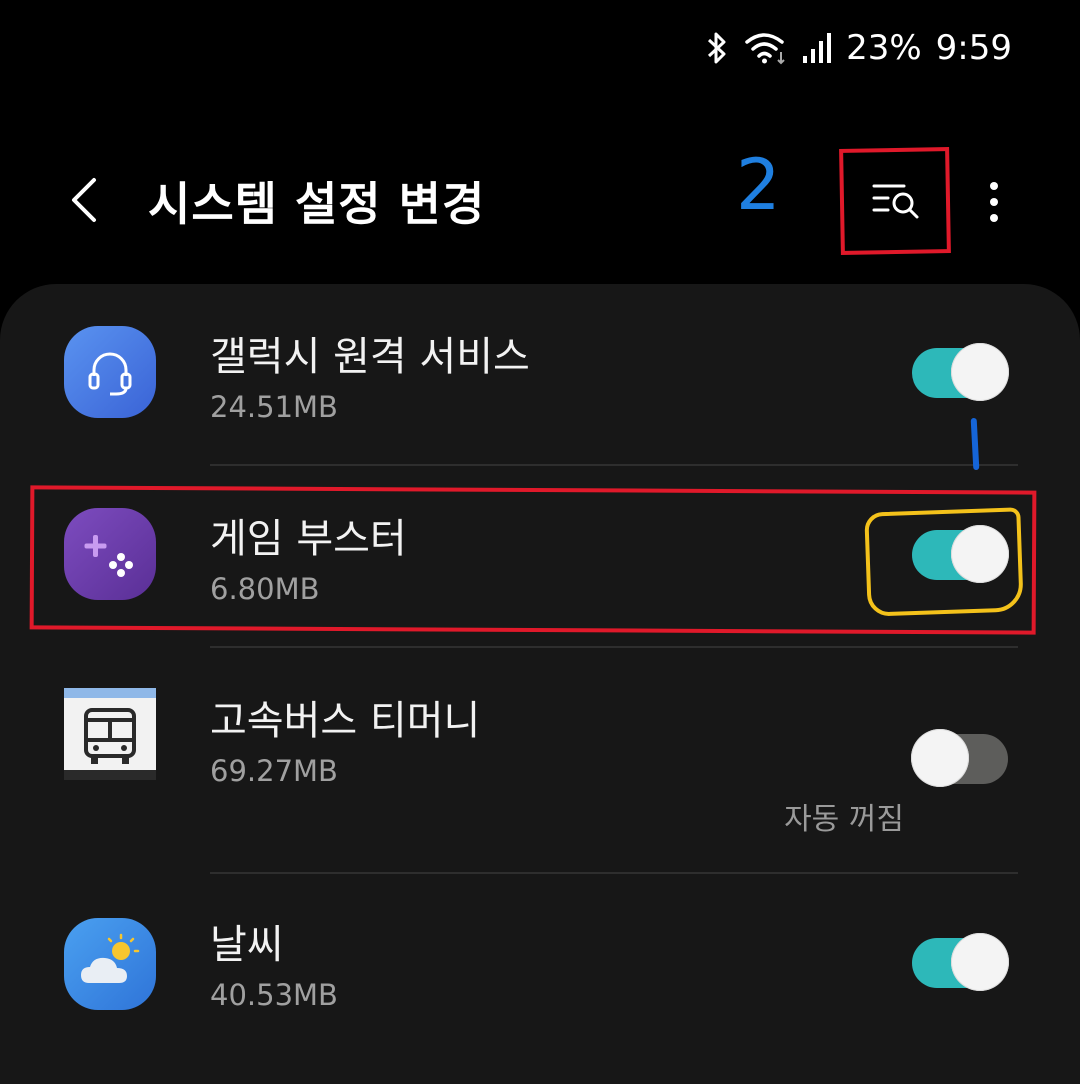 Image resolution: width=1080 pixels, height=1084 pixels. I want to click on battery-percent: 23%, so click(884, 48).